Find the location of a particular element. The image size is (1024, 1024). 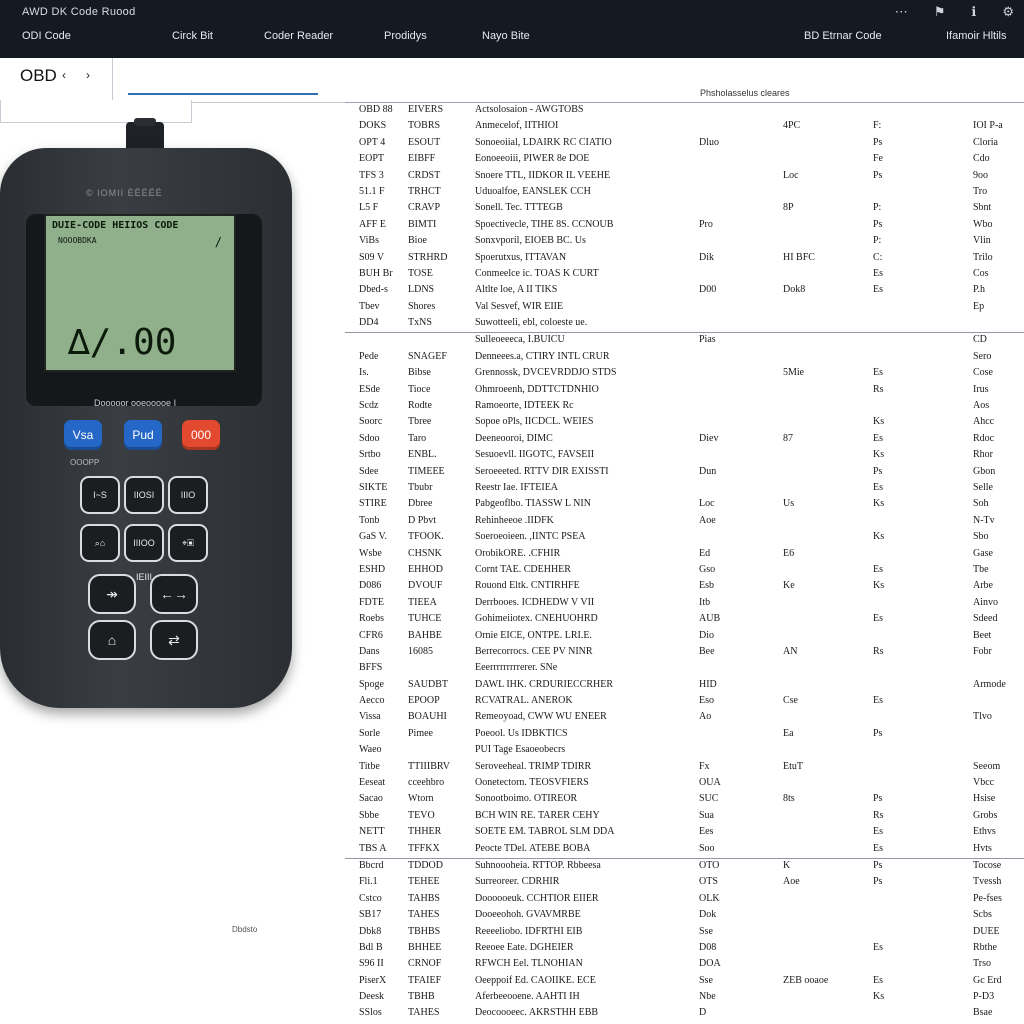

next-arrow-icon: › is located at coordinates (88, 75).